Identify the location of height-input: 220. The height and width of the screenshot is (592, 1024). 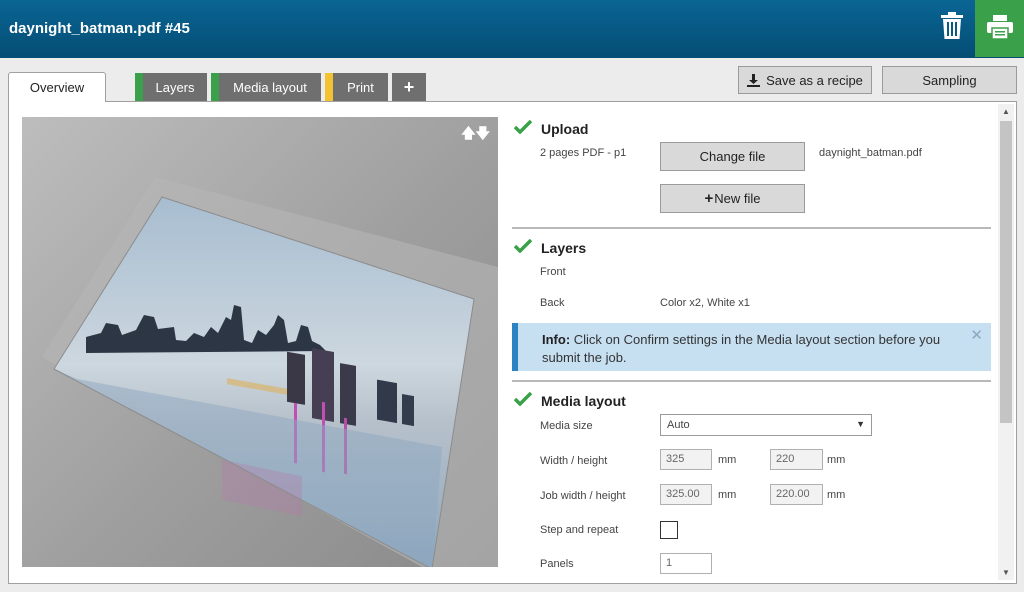
(796, 459).